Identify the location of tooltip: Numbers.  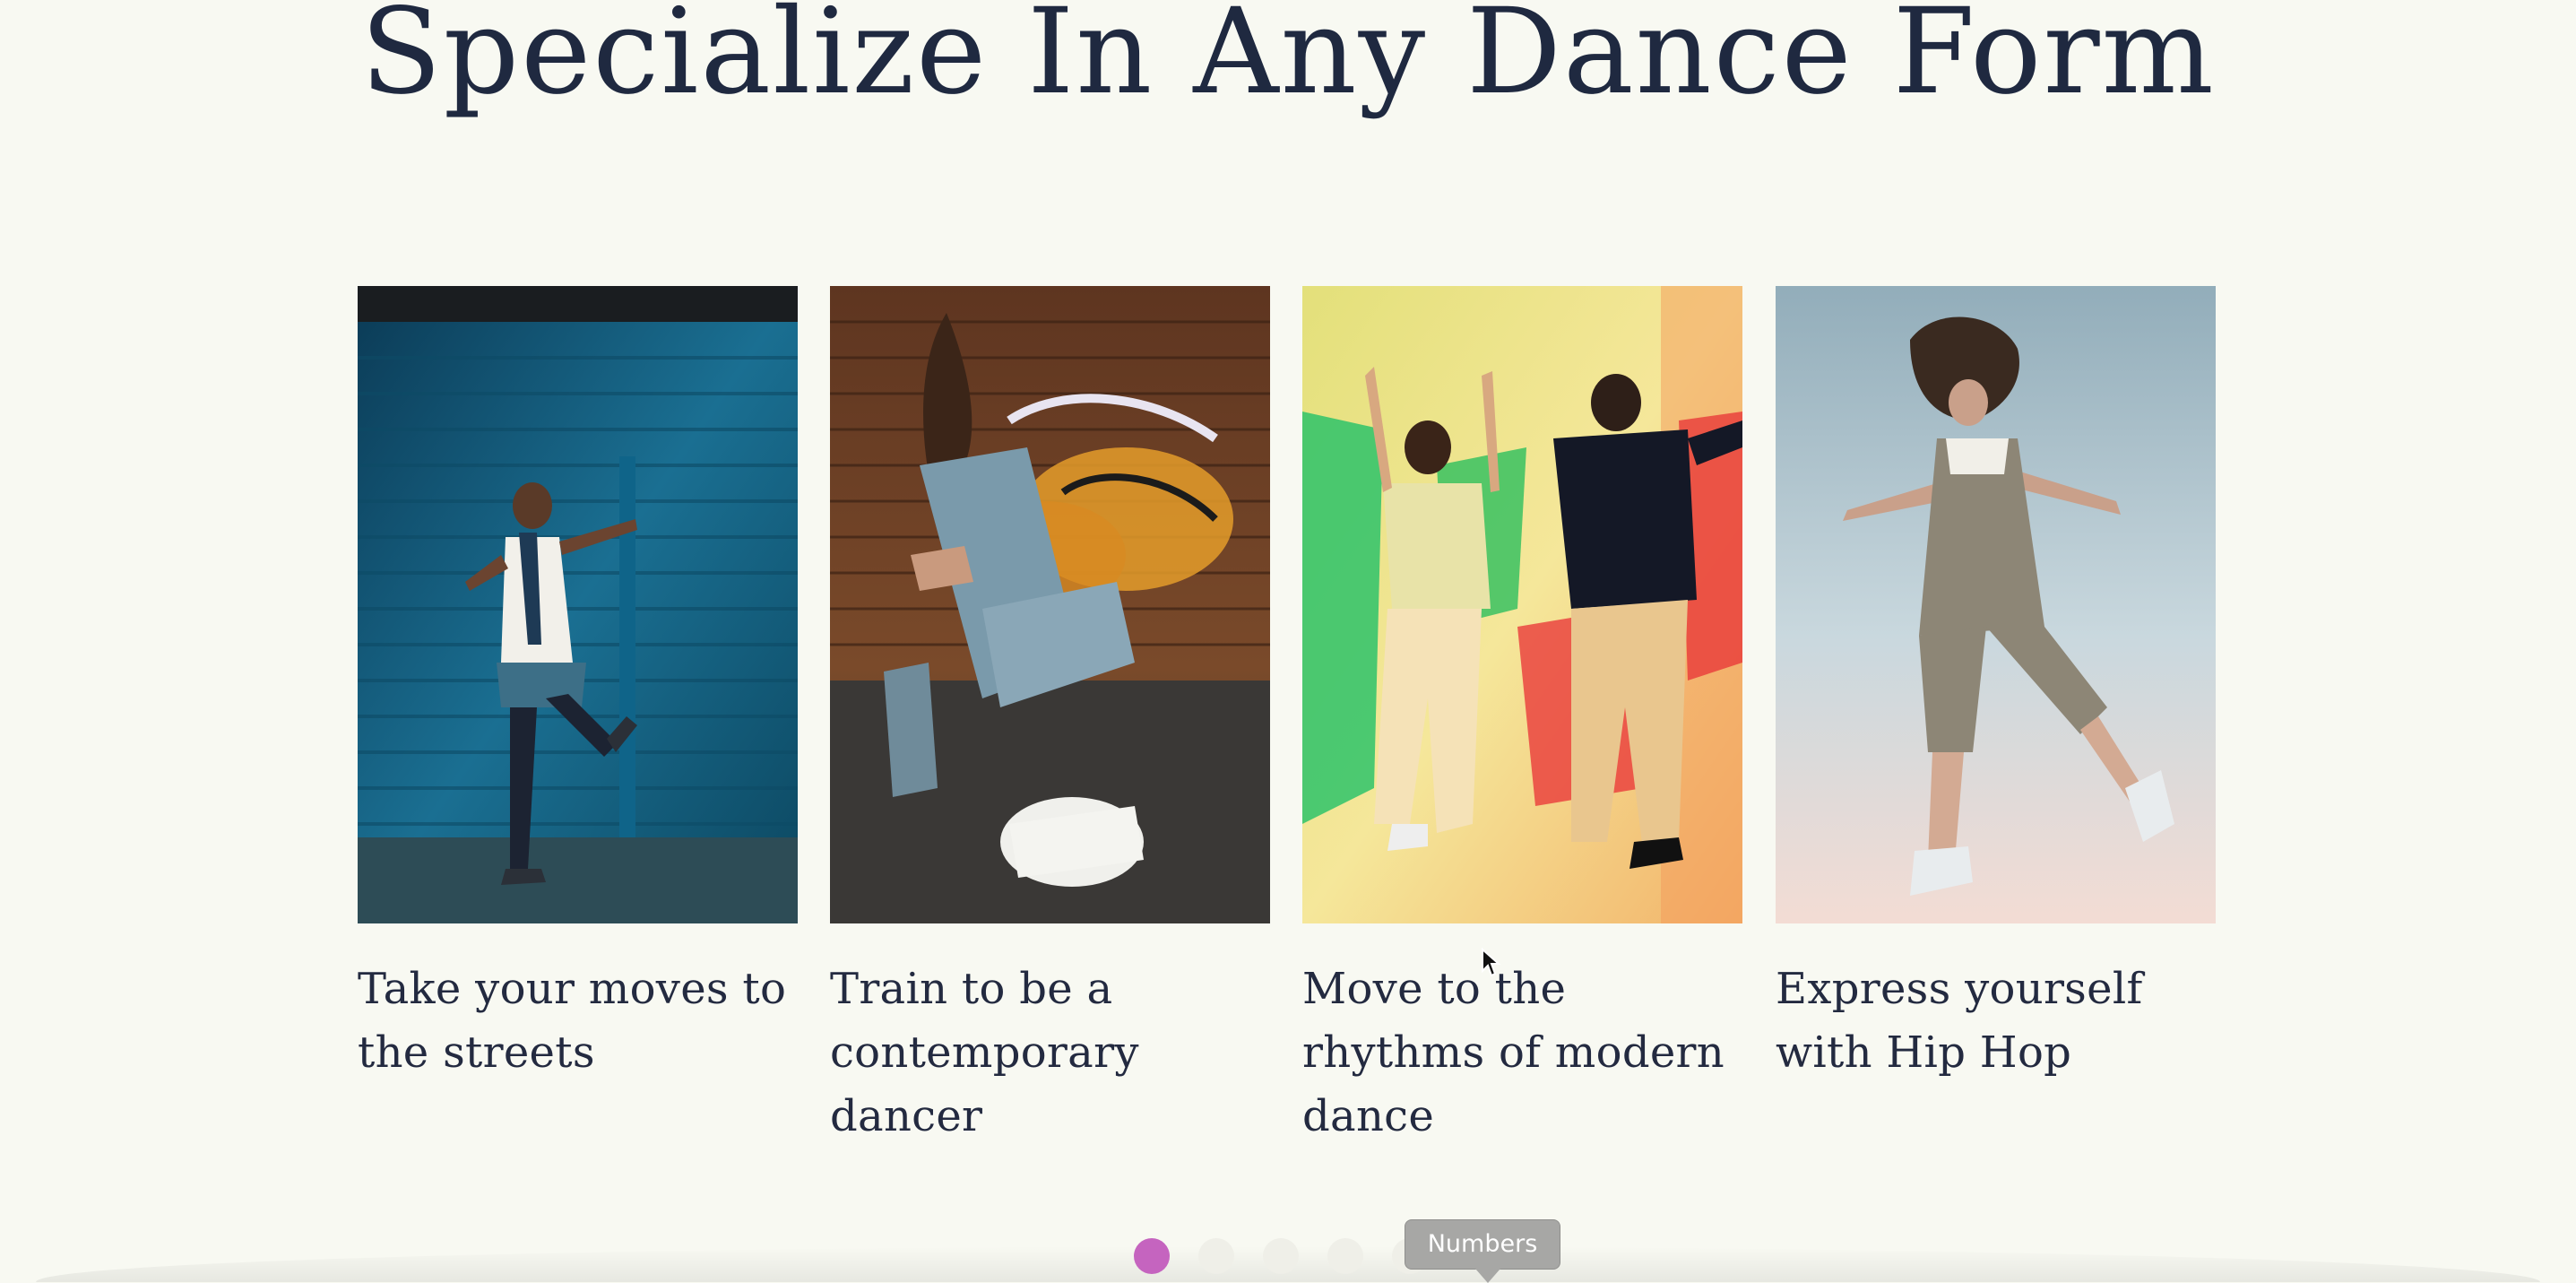
(1482, 1251).